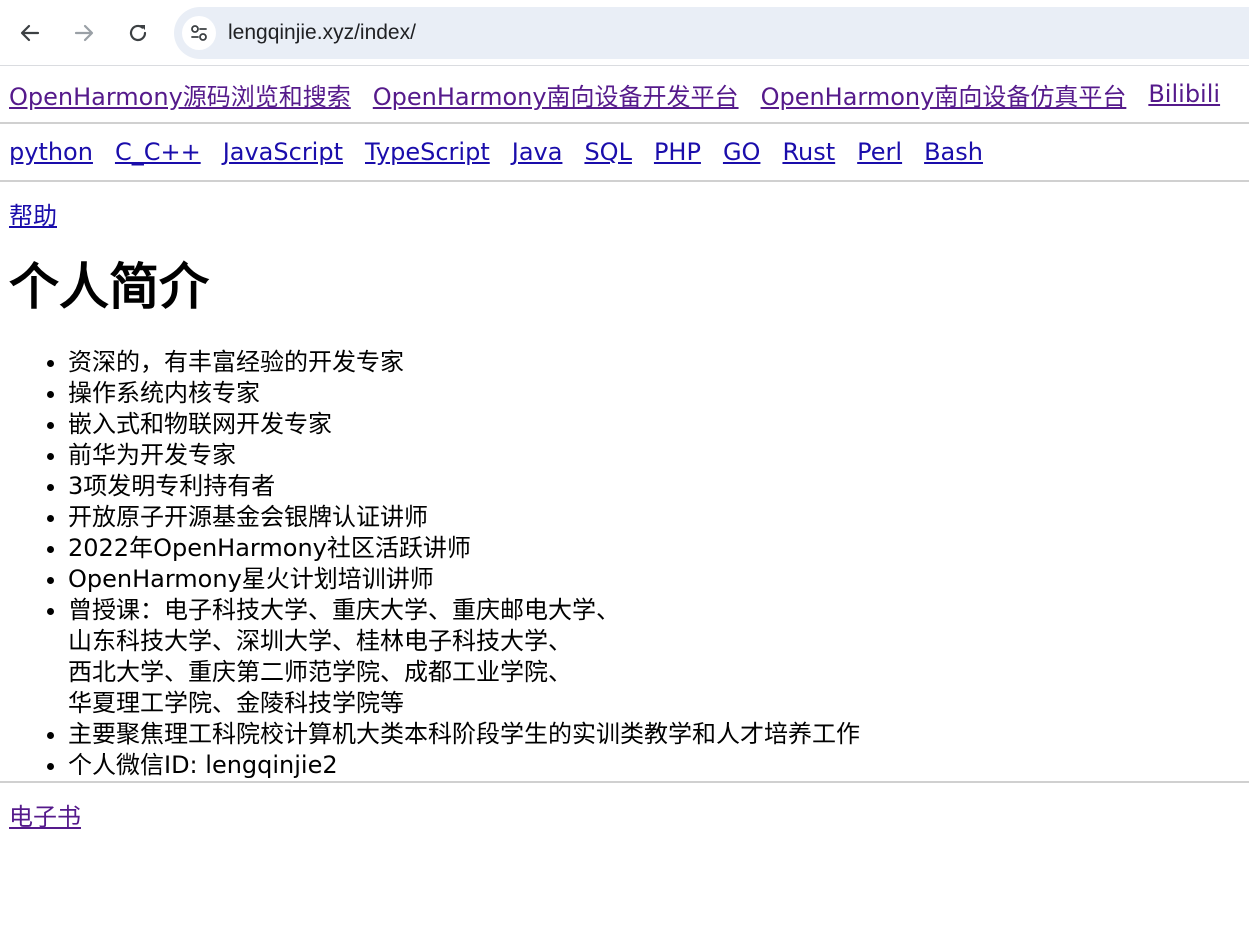 The height and width of the screenshot is (937, 1249). Describe the element at coordinates (808, 152) in the screenshot. I see `link-rust: Rust` at that location.